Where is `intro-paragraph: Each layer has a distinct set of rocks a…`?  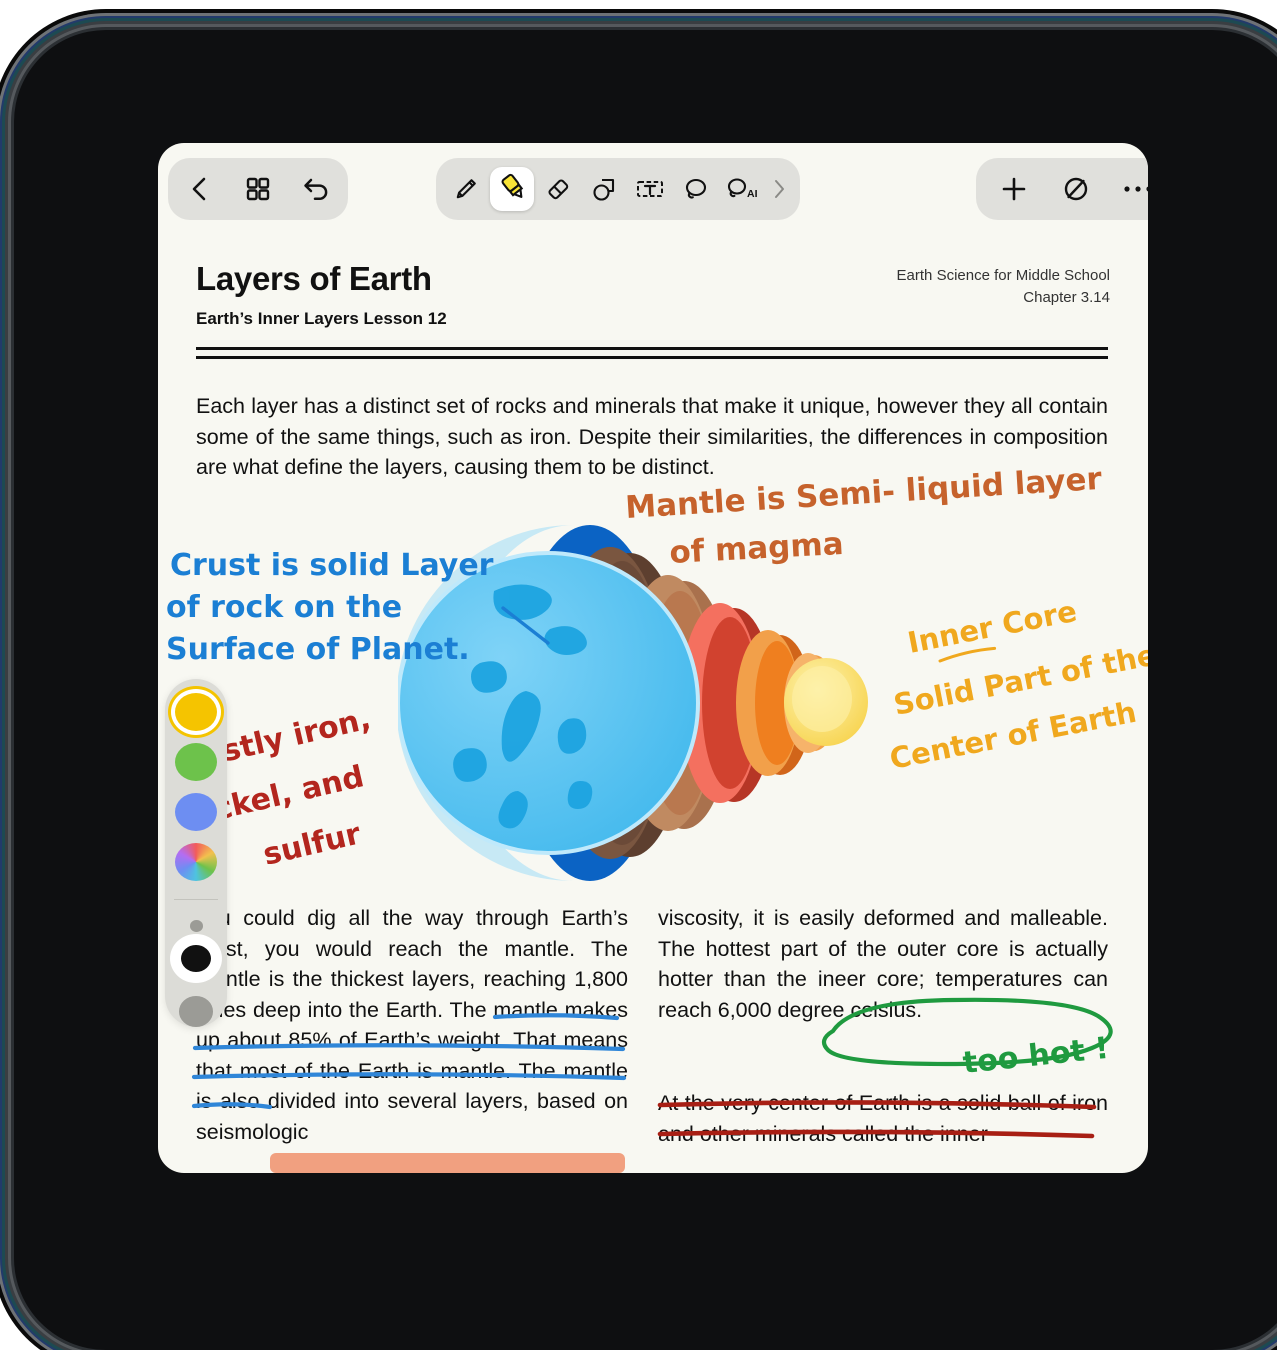
intro-paragraph: Each layer has a distinct set of rocks a… is located at coordinates (652, 436).